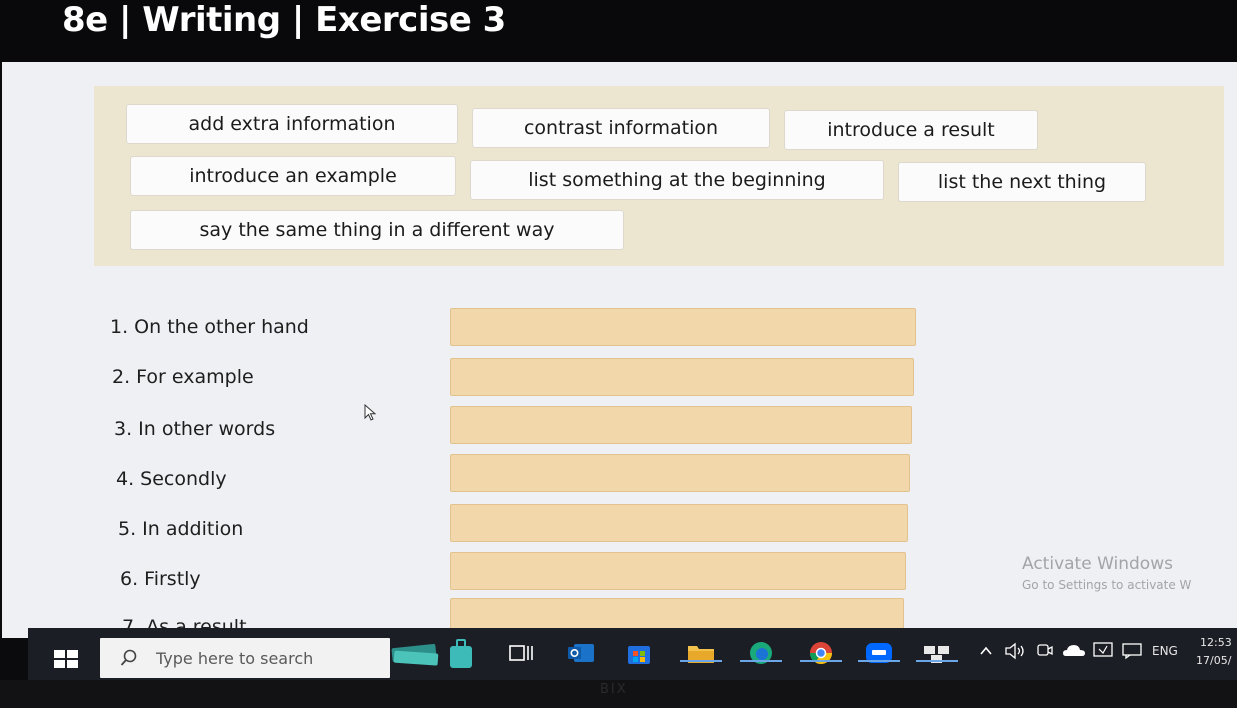 Image resolution: width=1237 pixels, height=708 pixels. I want to click on item-label: 6. Firstly, so click(160, 579).